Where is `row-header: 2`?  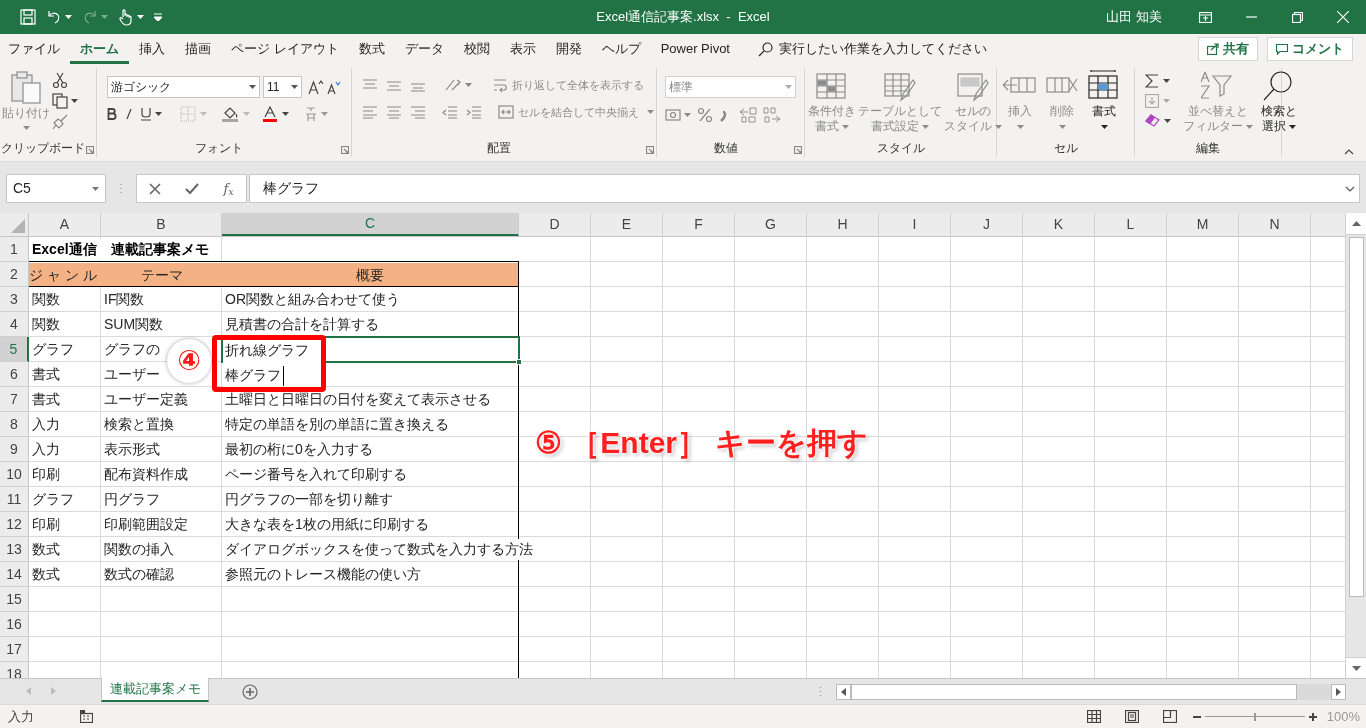 row-header: 2 is located at coordinates (14, 274).